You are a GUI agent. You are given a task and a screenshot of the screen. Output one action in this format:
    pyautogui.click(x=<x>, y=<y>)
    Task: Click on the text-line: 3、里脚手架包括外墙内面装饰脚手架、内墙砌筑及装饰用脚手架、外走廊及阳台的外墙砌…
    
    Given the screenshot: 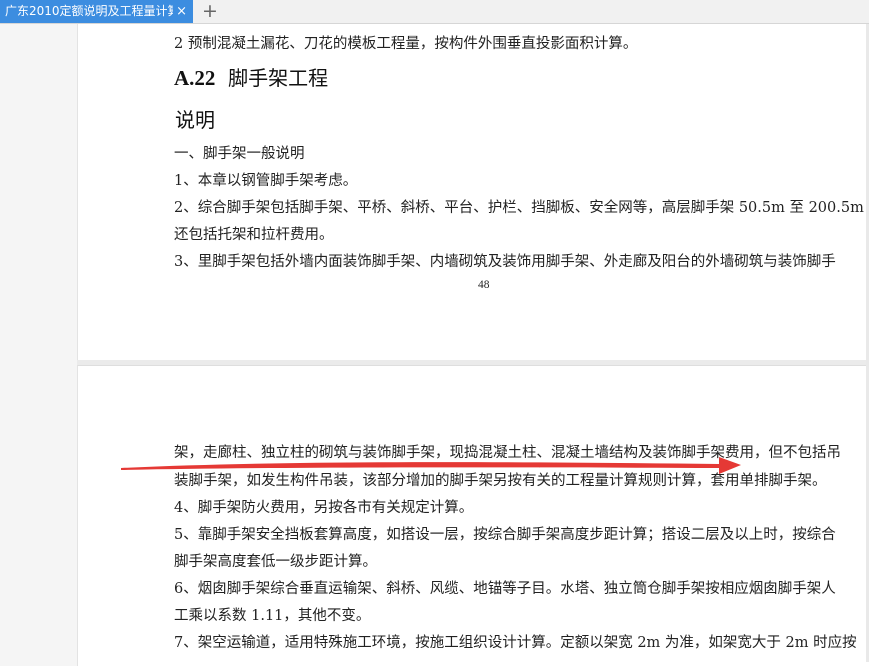 What is the action you would take?
    pyautogui.click(x=505, y=262)
    